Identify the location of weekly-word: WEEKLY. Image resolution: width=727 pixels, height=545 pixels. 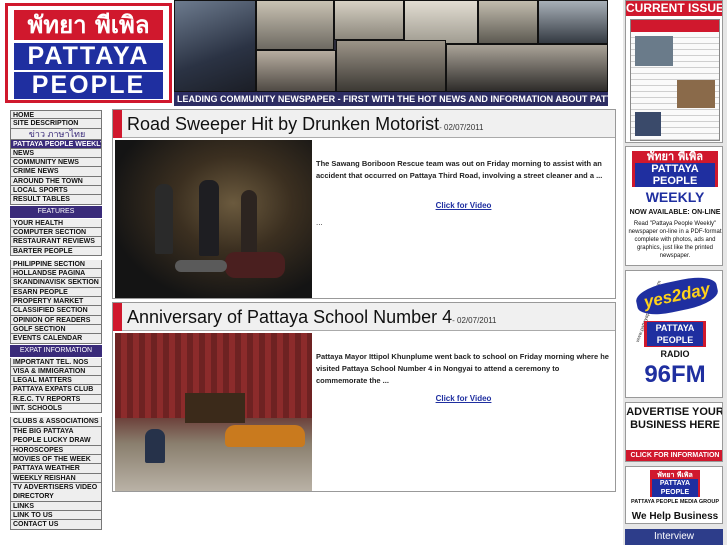
(675, 197).